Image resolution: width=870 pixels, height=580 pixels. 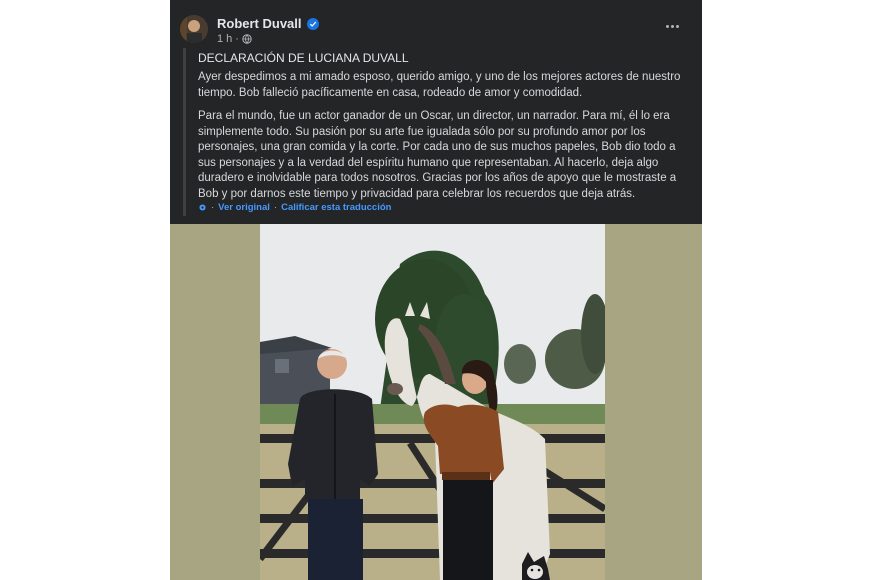 What do you see at coordinates (194, 29) in the screenshot?
I see `avatar` at bounding box center [194, 29].